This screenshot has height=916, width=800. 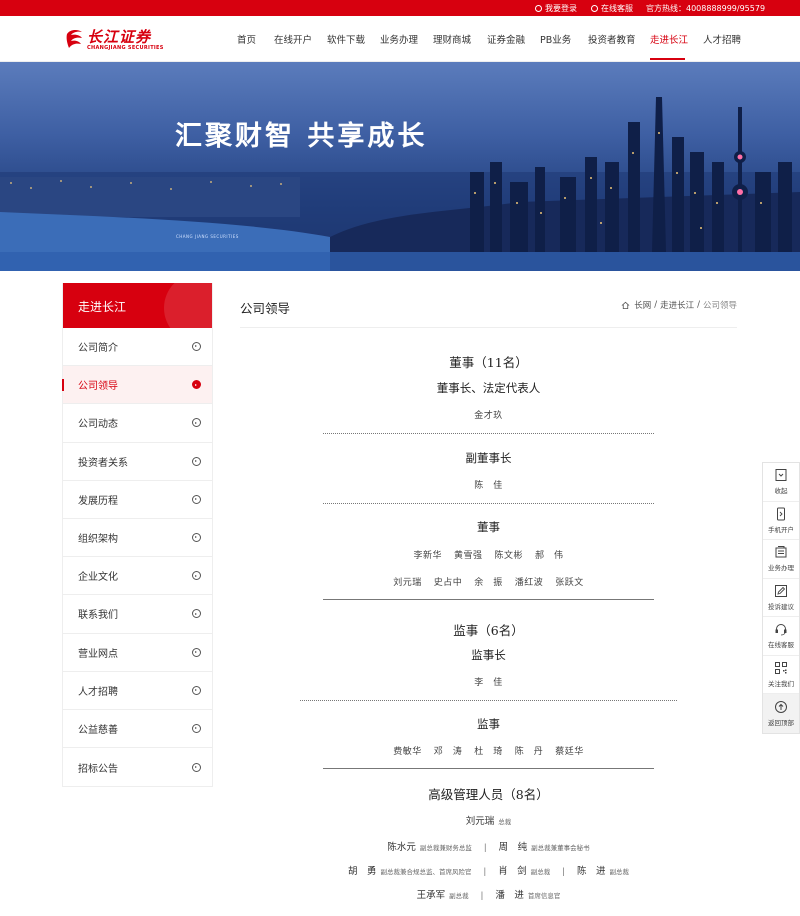 I want to click on sidebar-item-label: 发展历程, so click(x=98, y=501).